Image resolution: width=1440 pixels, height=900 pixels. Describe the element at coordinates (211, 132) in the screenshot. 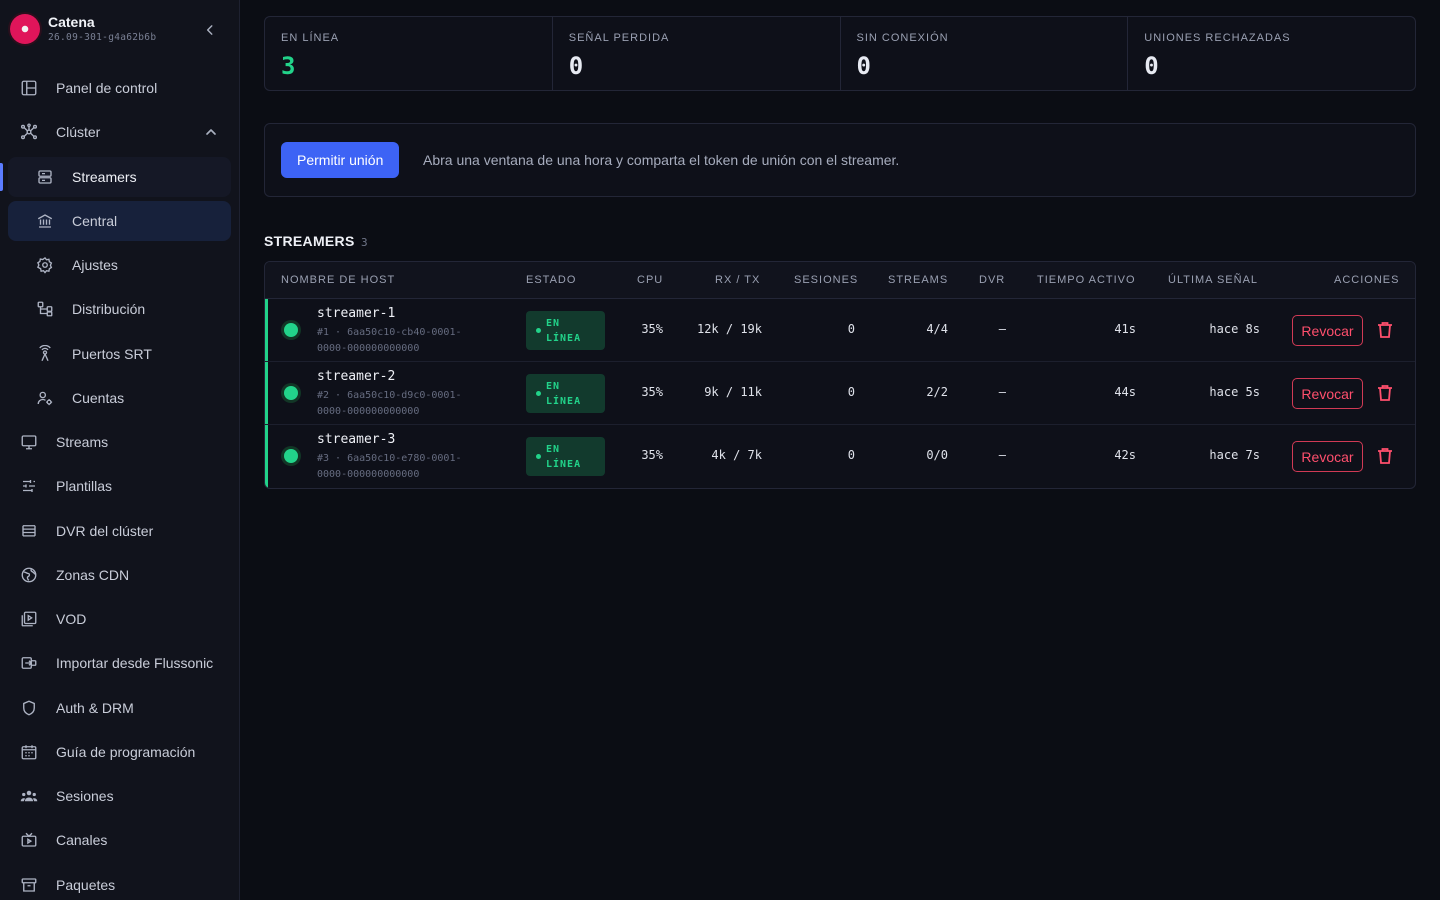

I see `chevron-up-icon` at that location.